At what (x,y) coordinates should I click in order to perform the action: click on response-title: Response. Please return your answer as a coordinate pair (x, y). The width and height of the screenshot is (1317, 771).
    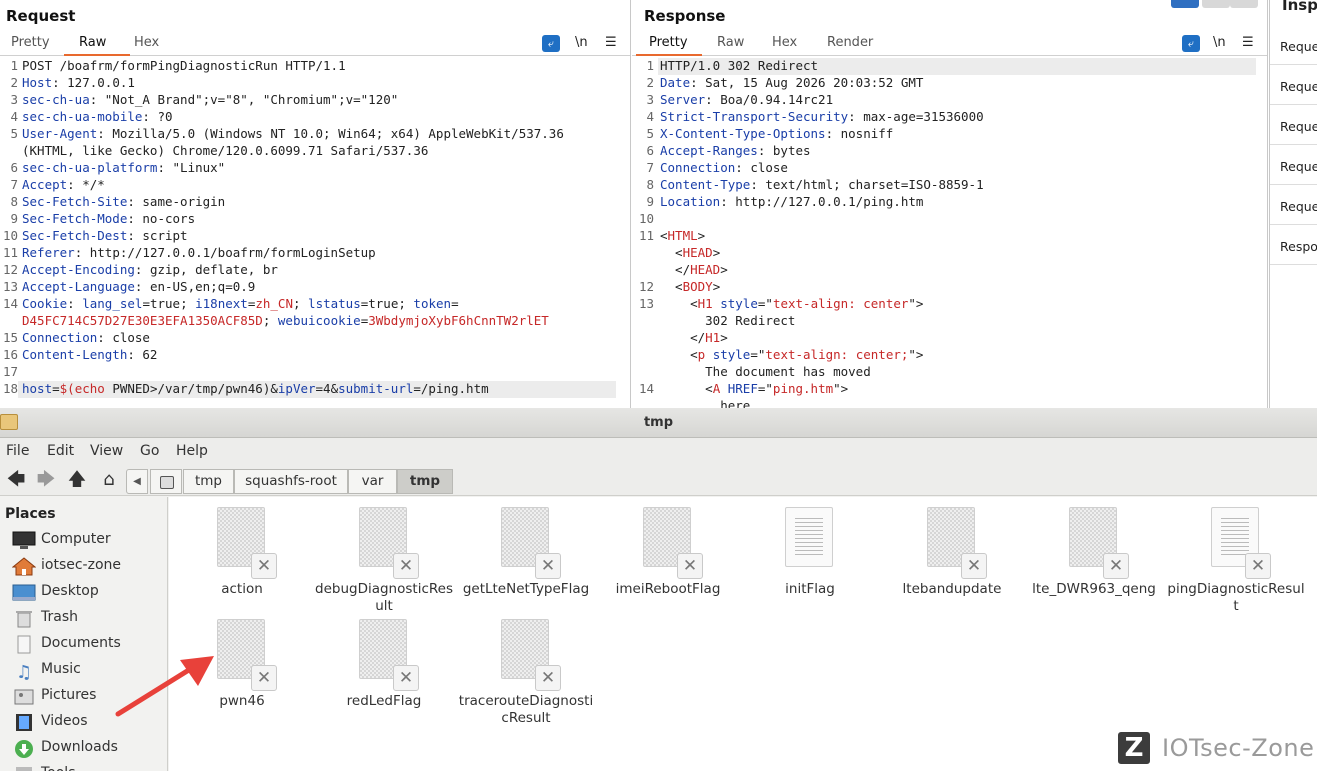
    Looking at the image, I should click on (685, 16).